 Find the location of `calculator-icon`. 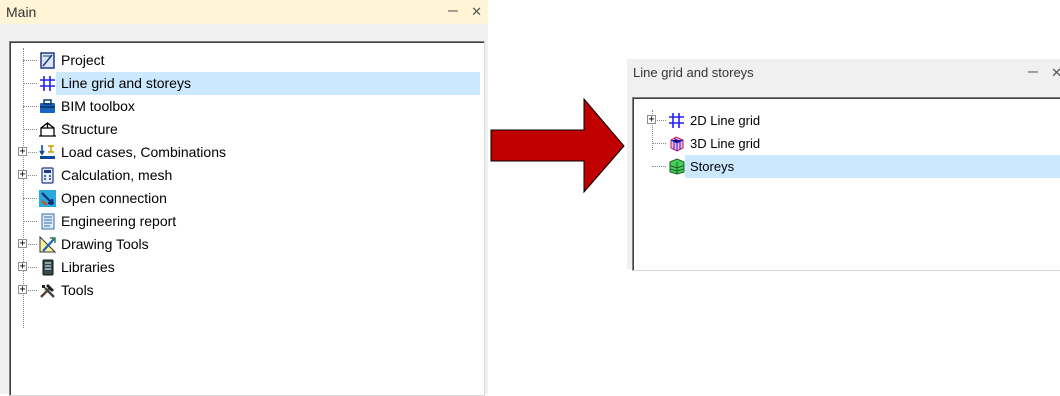

calculator-icon is located at coordinates (47, 175).